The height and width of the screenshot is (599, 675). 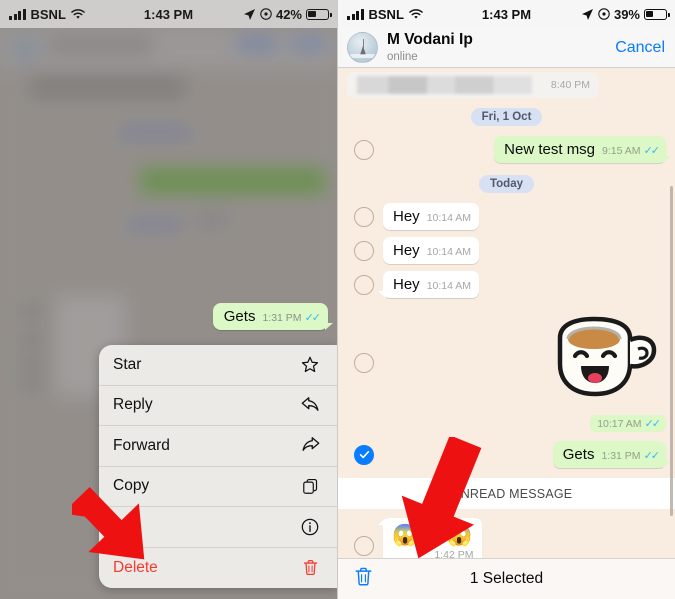 What do you see at coordinates (310, 486) in the screenshot?
I see `copy-icon` at bounding box center [310, 486].